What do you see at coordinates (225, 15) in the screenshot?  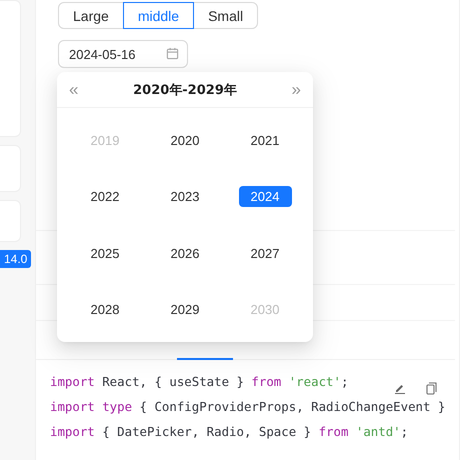 I see `size-option: Small` at bounding box center [225, 15].